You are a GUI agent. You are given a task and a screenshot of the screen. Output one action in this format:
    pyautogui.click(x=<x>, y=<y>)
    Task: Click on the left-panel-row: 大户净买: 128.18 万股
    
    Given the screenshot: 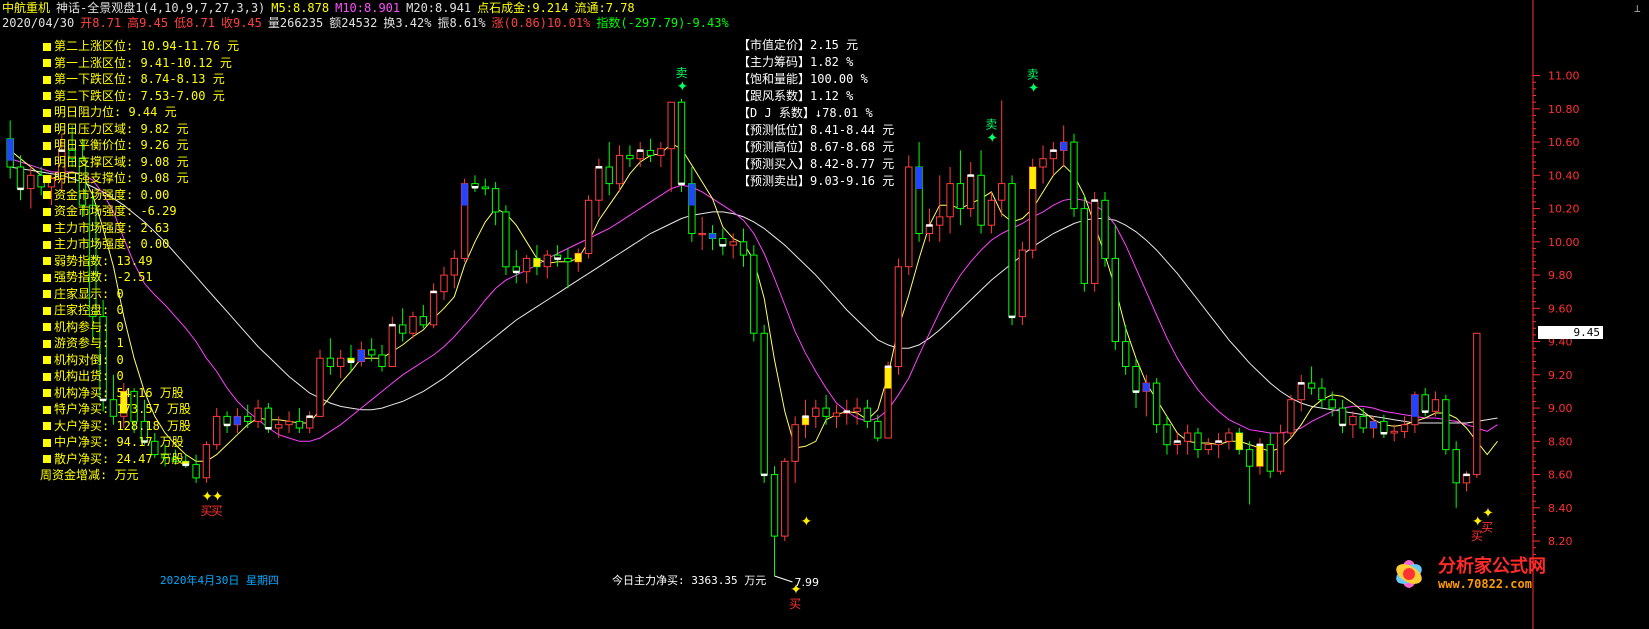 What is the action you would take?
    pyautogui.click(x=141, y=426)
    